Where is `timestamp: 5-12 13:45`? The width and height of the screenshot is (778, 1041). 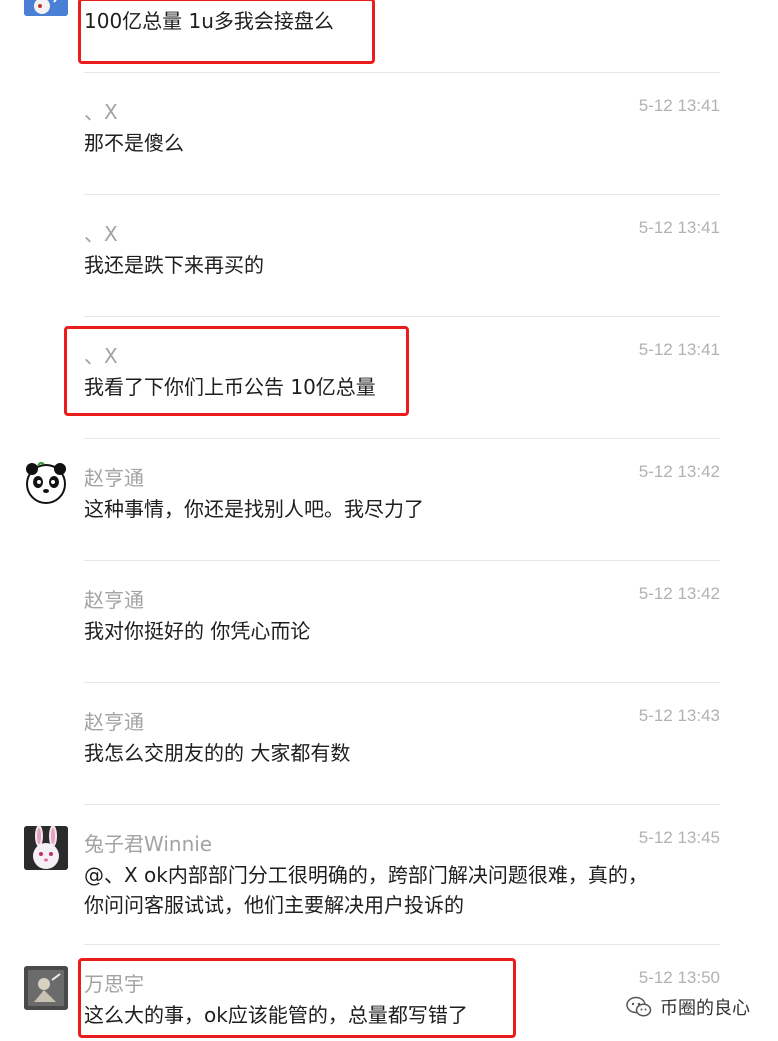
timestamp: 5-12 13:45 is located at coordinates (679, 837).